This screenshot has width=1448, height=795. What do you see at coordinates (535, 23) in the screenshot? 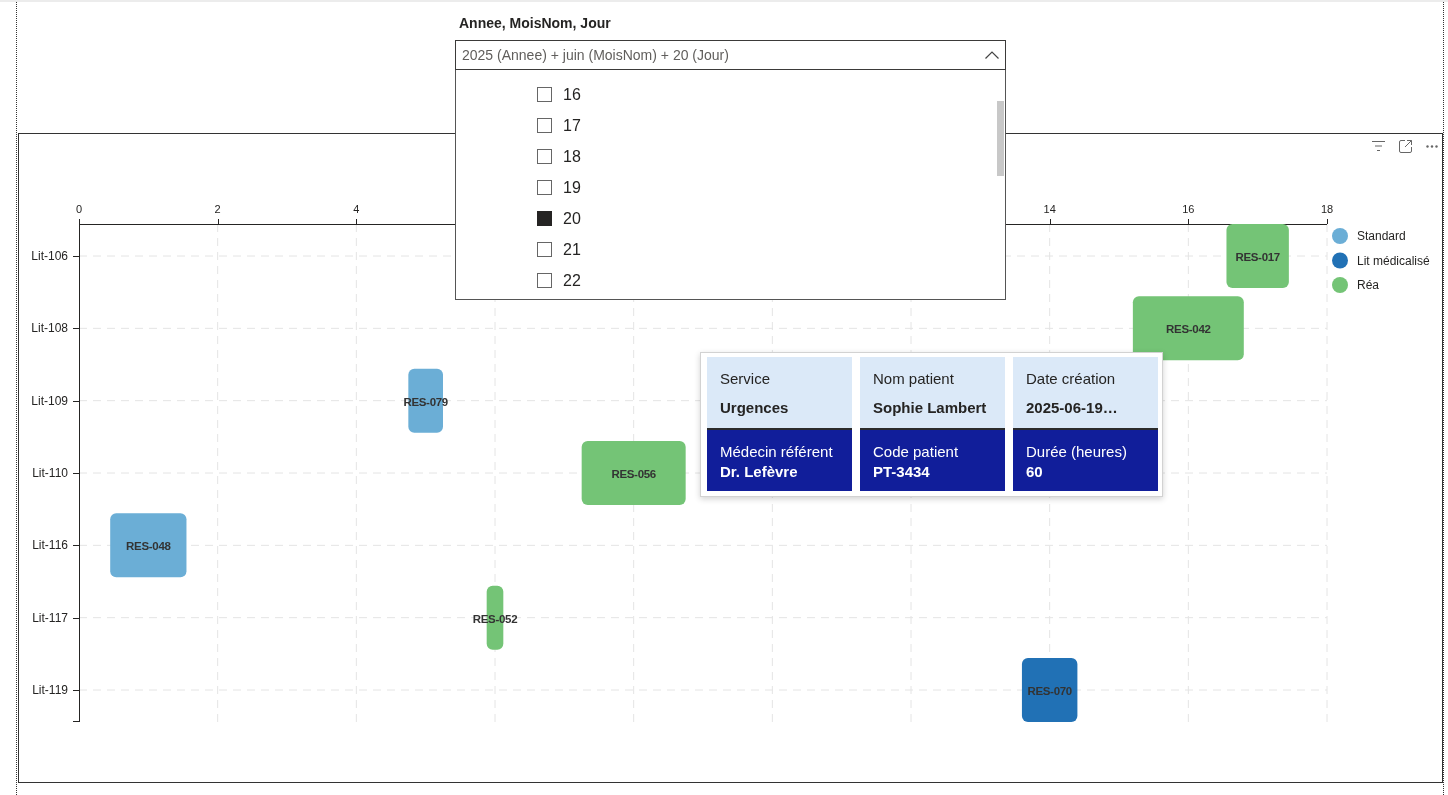
I see `slicer-title: Annee, MoisNom, Jour` at bounding box center [535, 23].